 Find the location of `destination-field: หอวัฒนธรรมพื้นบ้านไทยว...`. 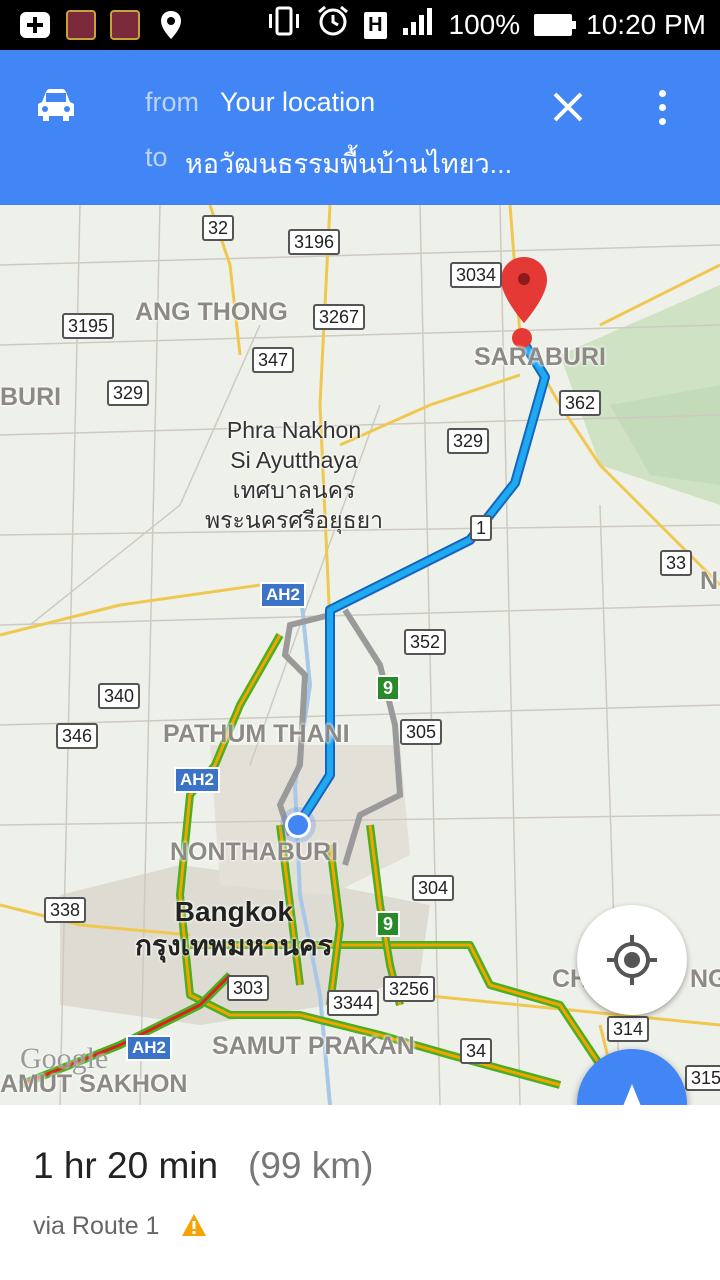

destination-field: หอวัฒนธรรมพื้นบ้านไทยว... is located at coordinates (348, 163).